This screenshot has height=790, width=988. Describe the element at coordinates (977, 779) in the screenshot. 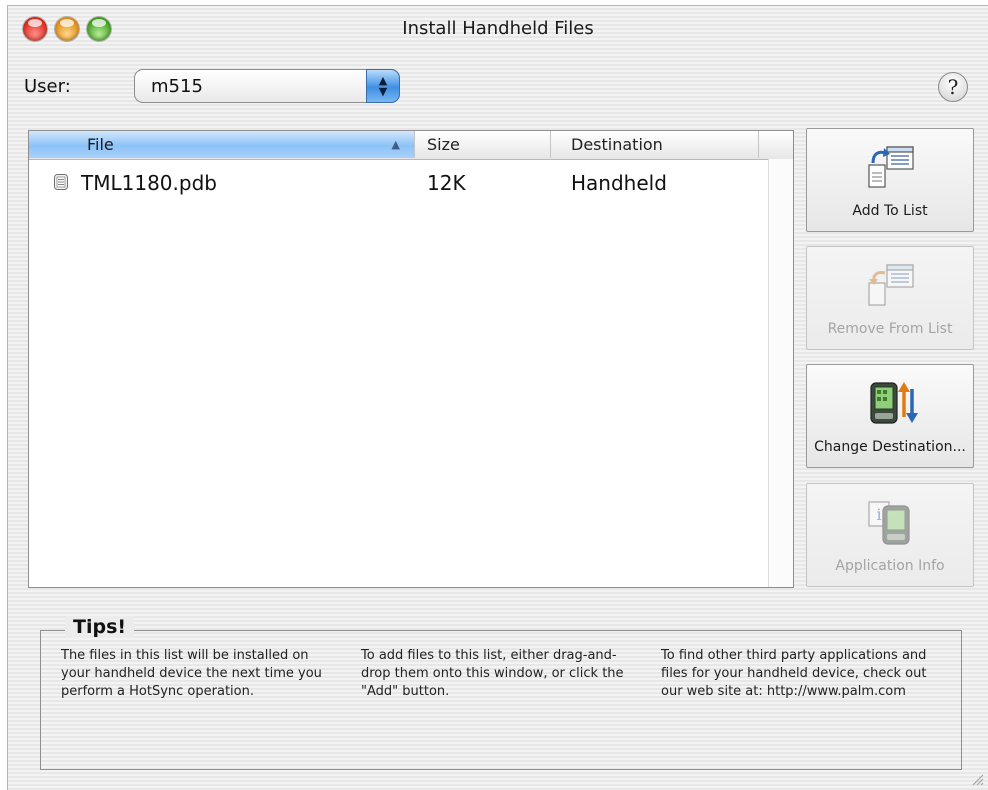

I see `resize-grip-icon` at that location.